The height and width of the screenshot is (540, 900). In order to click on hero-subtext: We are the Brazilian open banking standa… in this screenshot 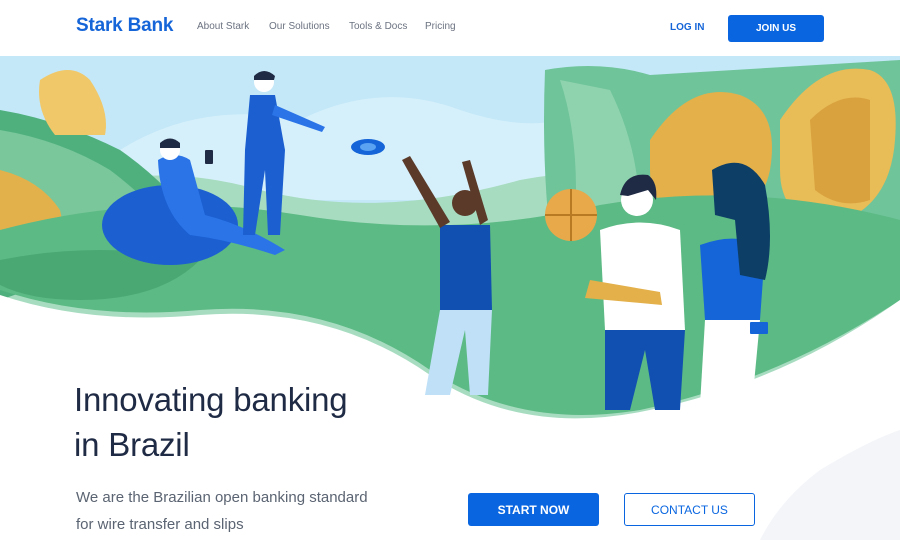, I will do `click(222, 511)`.